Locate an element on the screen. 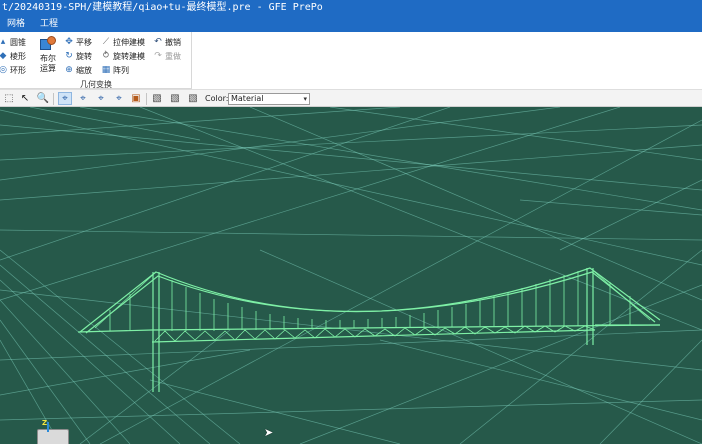 The image size is (702, 444). revolve-label: 旋转建模 is located at coordinates (129, 56).